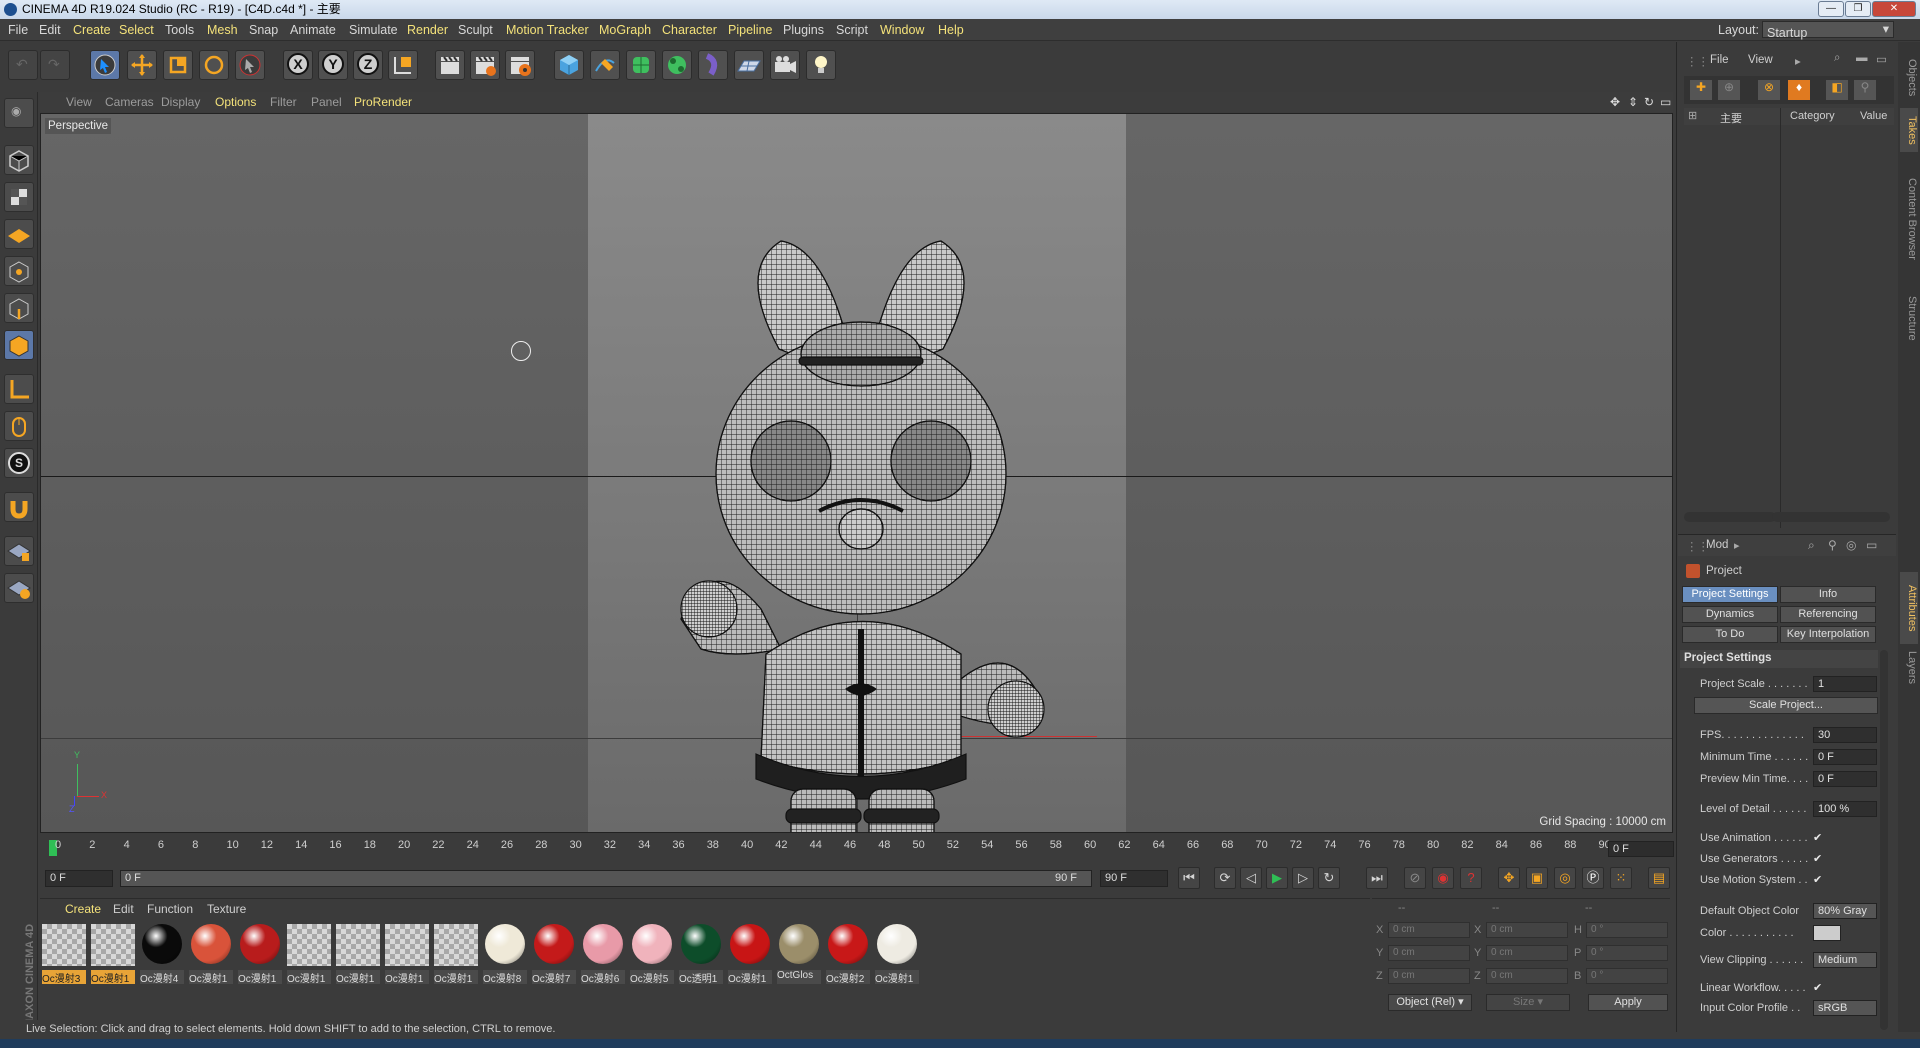 The image size is (1920, 1048). I want to click on menu-simulate: Simulate, so click(373, 30).